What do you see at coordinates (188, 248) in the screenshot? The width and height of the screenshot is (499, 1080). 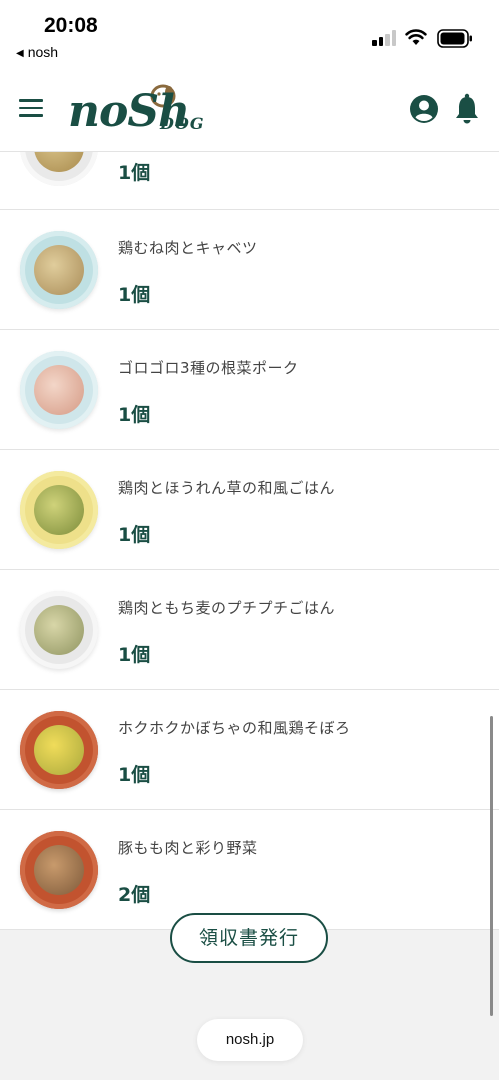 I see `item-name: 鶏むね肉とキャベツ` at bounding box center [188, 248].